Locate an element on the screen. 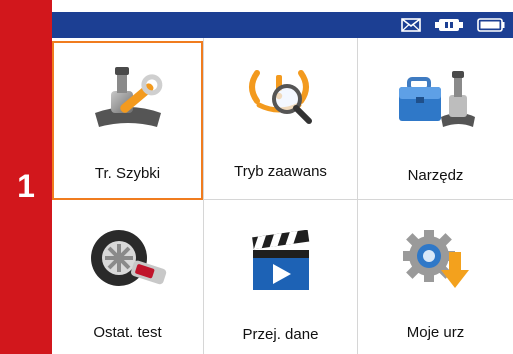 This screenshot has width=513, height=354. tile-label: Narzędz is located at coordinates (435, 175).